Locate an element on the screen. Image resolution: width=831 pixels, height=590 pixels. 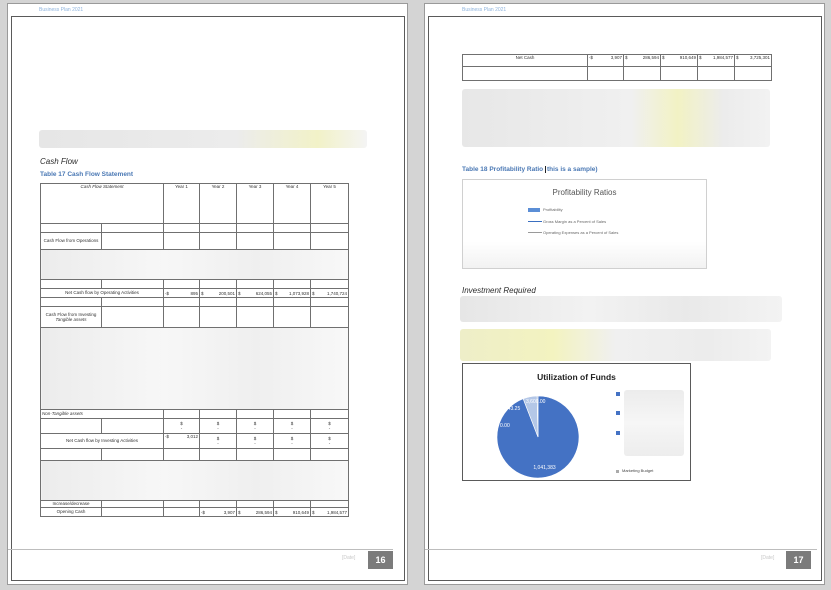
chart-title: Profitability Ratios is located at coordinates (584, 192).